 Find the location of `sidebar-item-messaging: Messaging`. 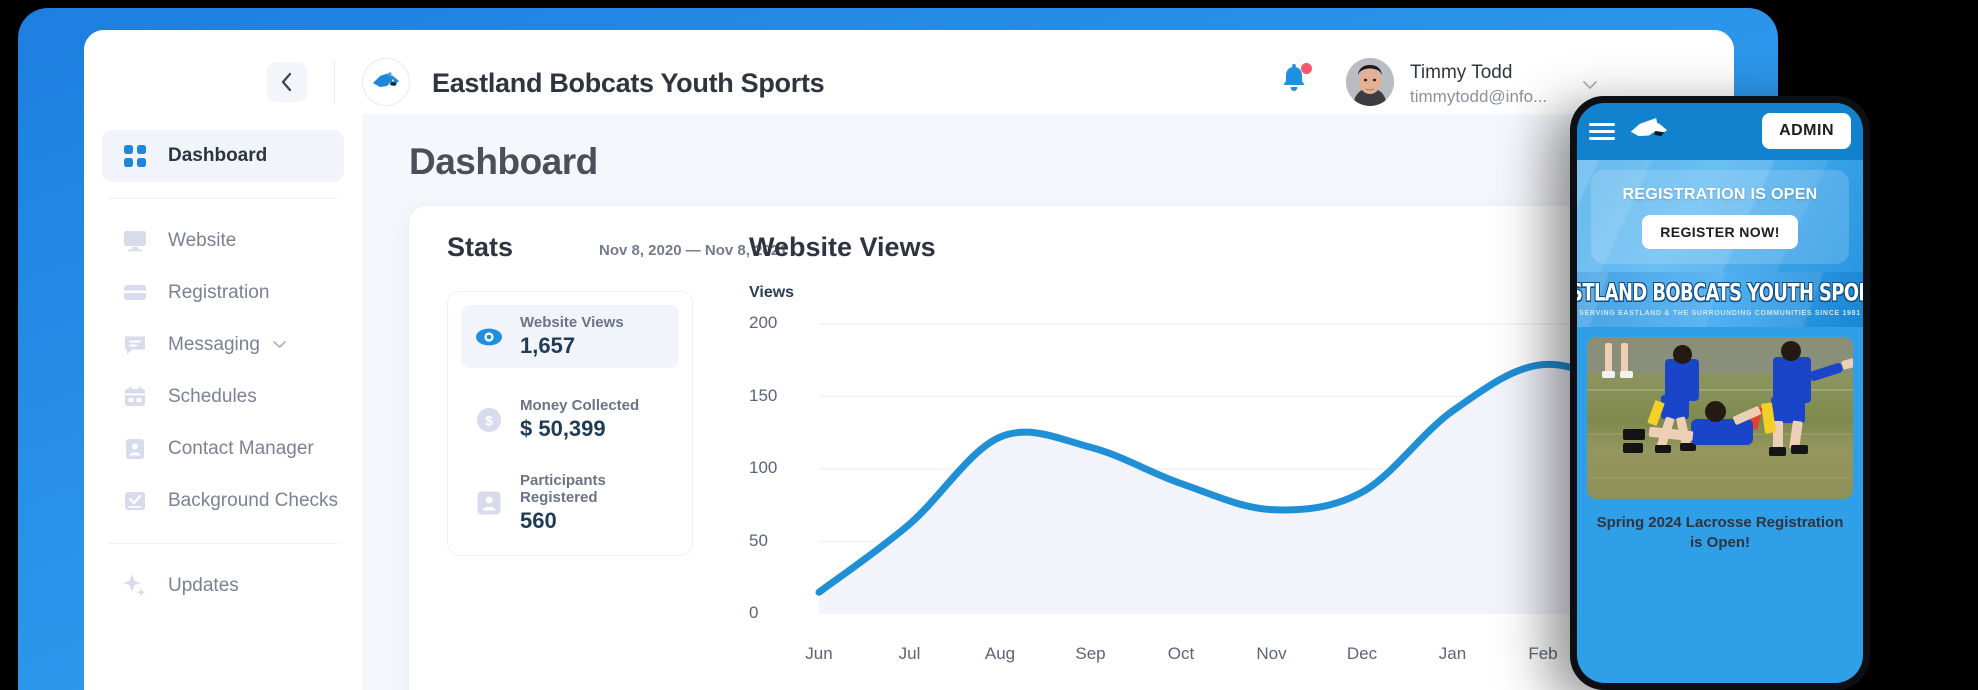

sidebar-item-messaging: Messaging is located at coordinates (223, 345).